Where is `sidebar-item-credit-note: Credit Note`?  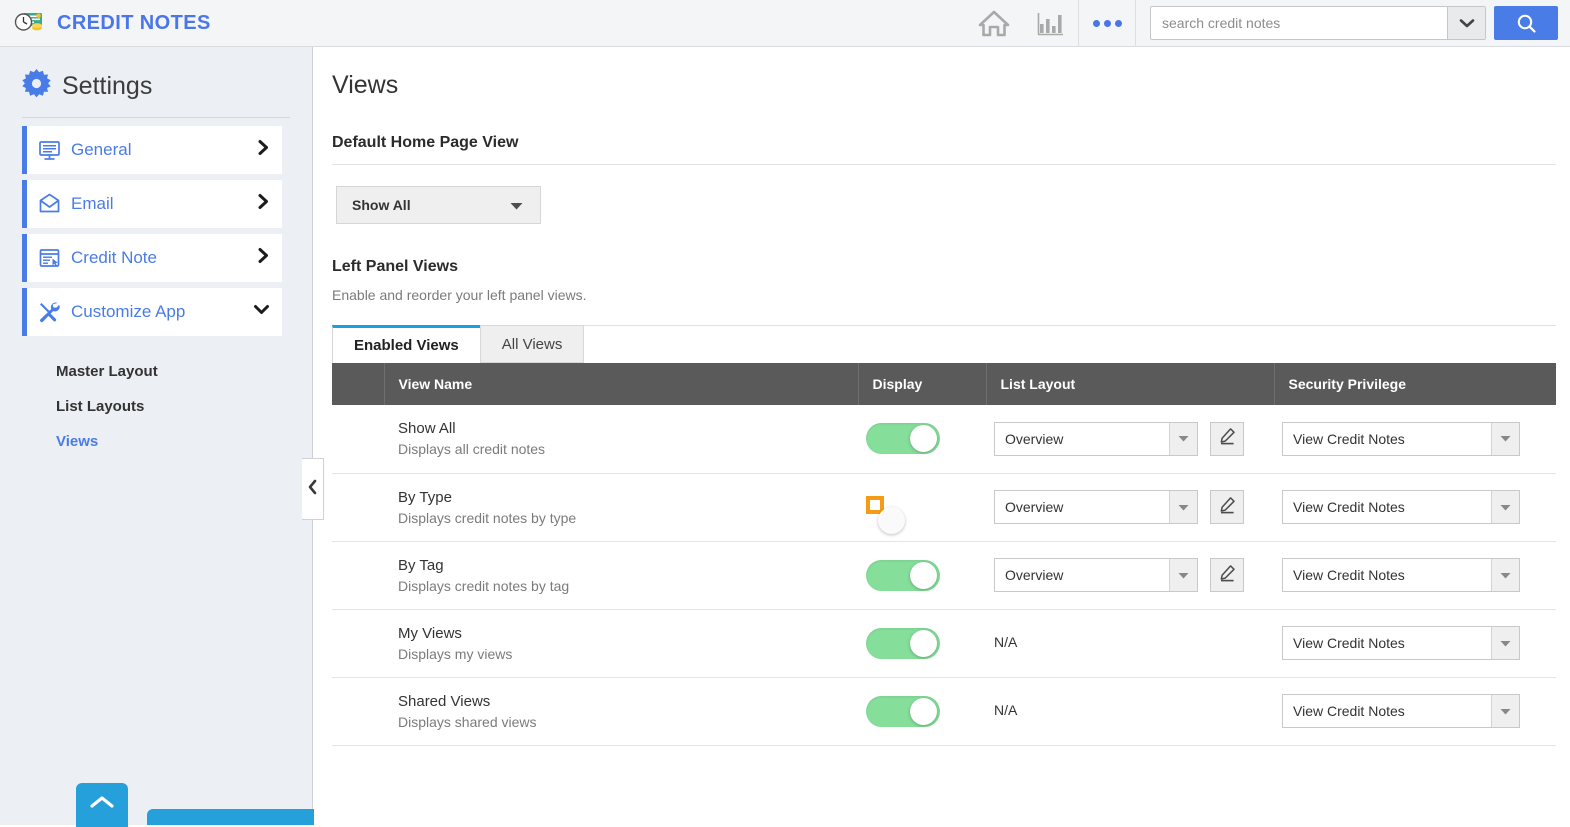
sidebar-item-credit-note: Credit Note is located at coordinates (152, 258).